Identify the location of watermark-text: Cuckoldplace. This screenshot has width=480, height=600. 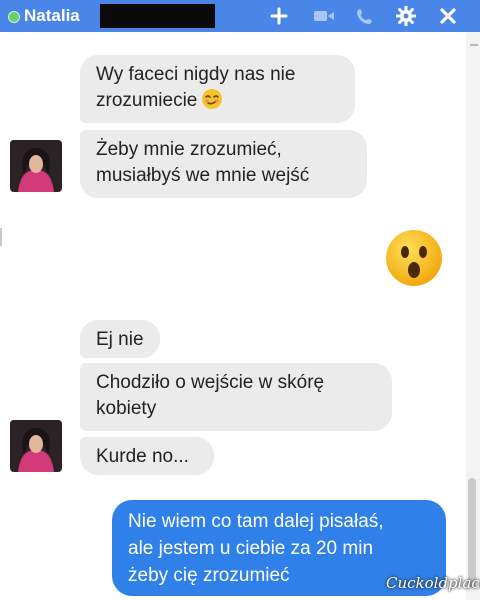
(433, 583).